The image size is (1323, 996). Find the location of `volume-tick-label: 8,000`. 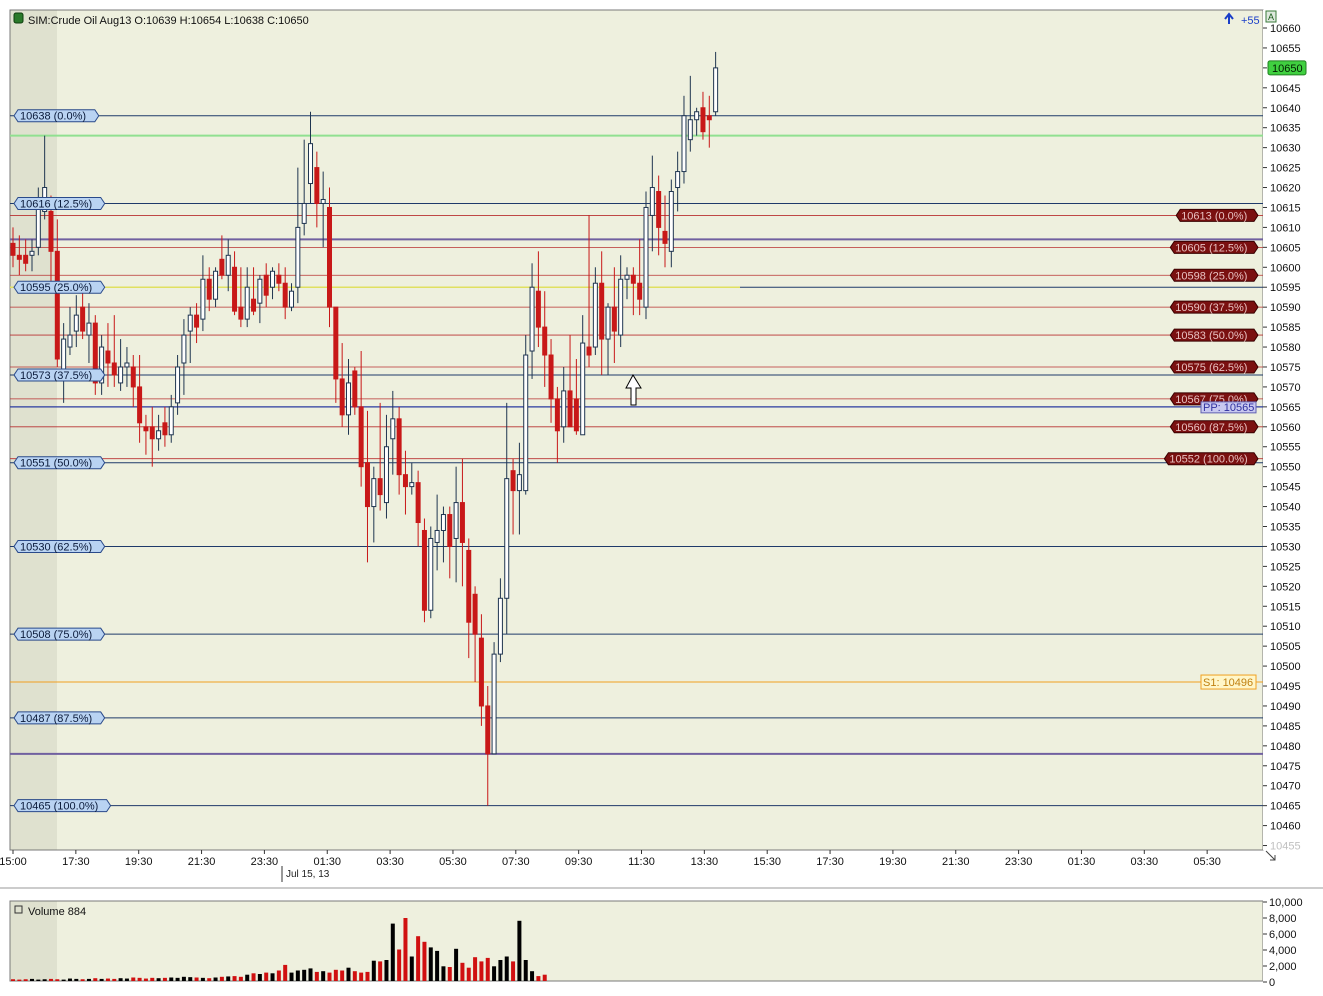

volume-tick-label: 8,000 is located at coordinates (1283, 919).